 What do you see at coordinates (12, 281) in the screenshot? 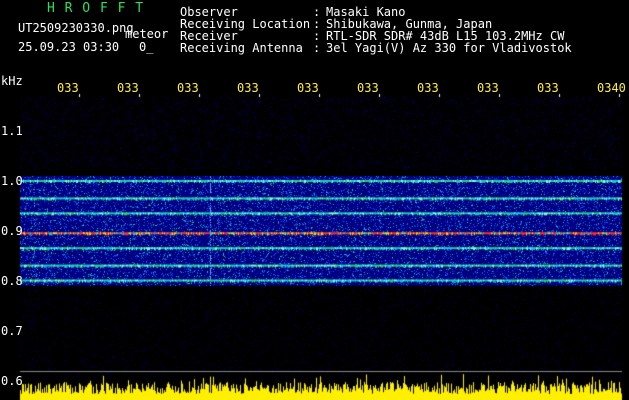
I see `y-tick-label: 0.8` at bounding box center [12, 281].